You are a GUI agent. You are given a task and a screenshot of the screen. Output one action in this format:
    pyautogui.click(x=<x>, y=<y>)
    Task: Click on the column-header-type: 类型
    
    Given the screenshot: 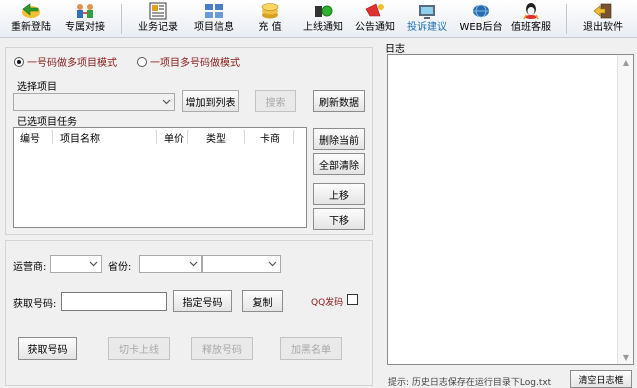 What is the action you would take?
    pyautogui.click(x=216, y=137)
    